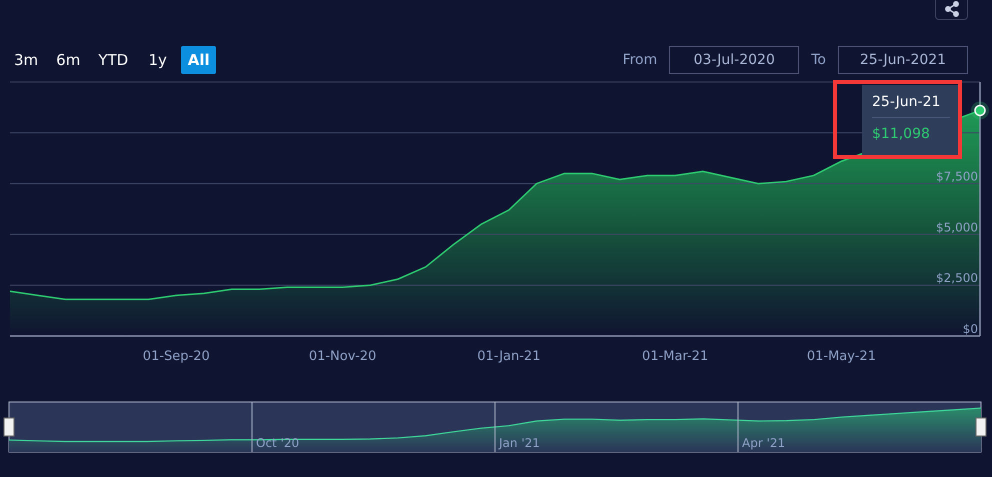 This screenshot has height=477, width=992. What do you see at coordinates (957, 278) in the screenshot?
I see `y-axis-label: $2,500` at bounding box center [957, 278].